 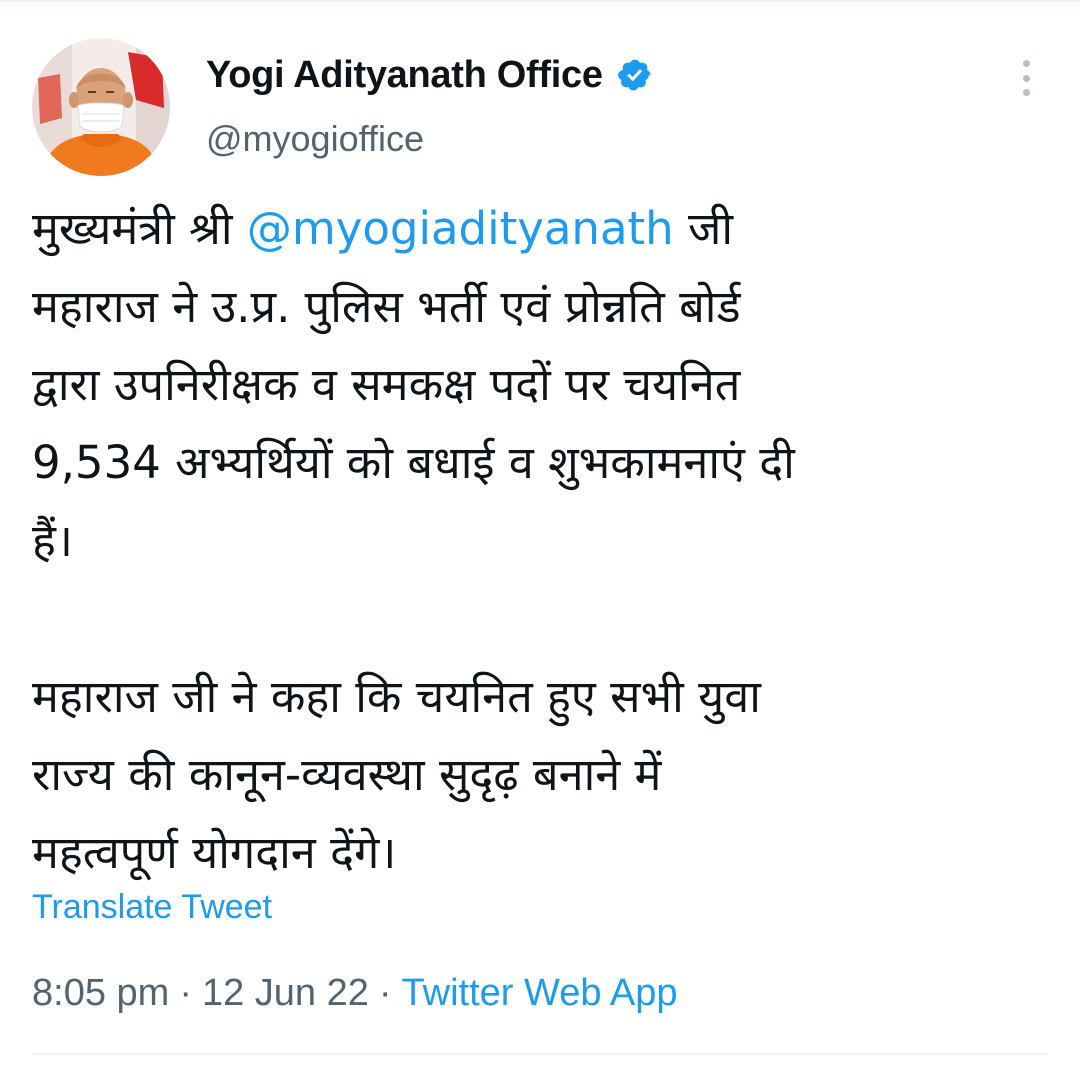 What do you see at coordinates (540, 1) in the screenshot?
I see `top-divider` at bounding box center [540, 1].